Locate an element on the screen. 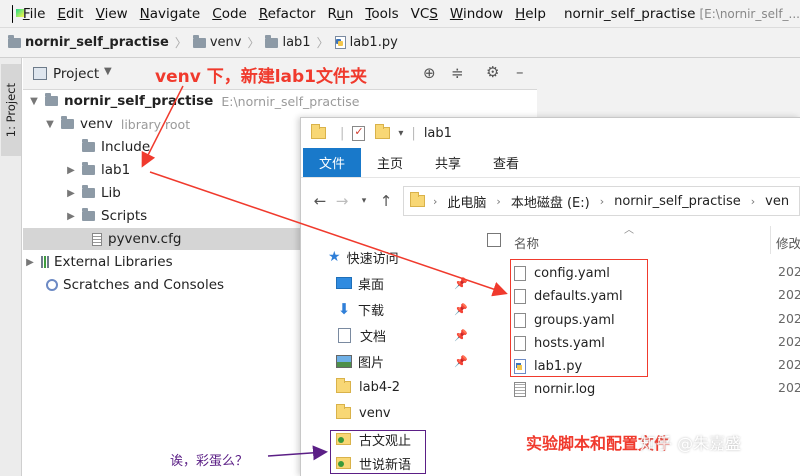 The height and width of the screenshot is (476, 800). arrow-to-files is located at coordinates (328, 234).